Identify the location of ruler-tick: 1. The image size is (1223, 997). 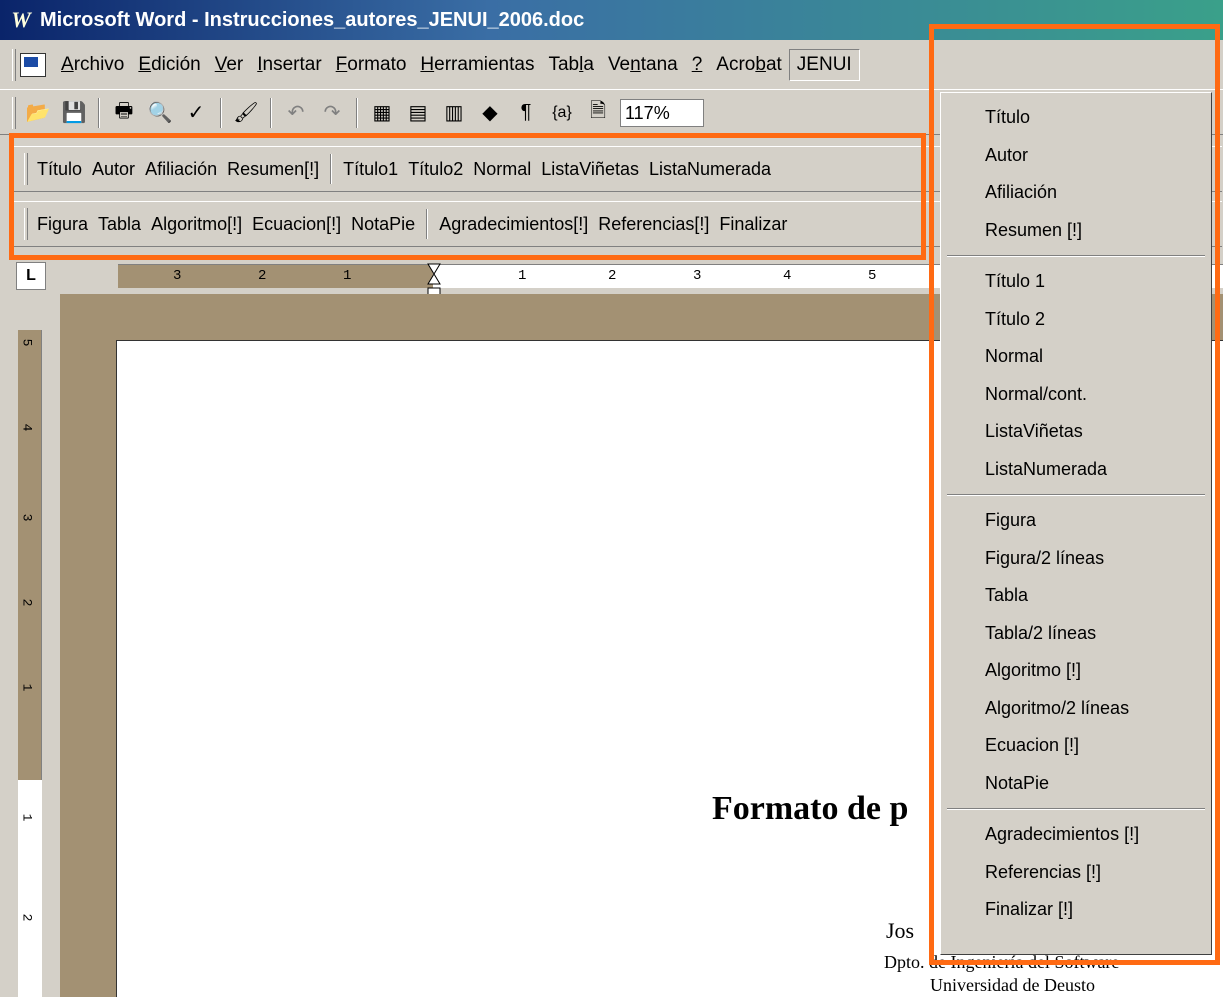
(347, 276).